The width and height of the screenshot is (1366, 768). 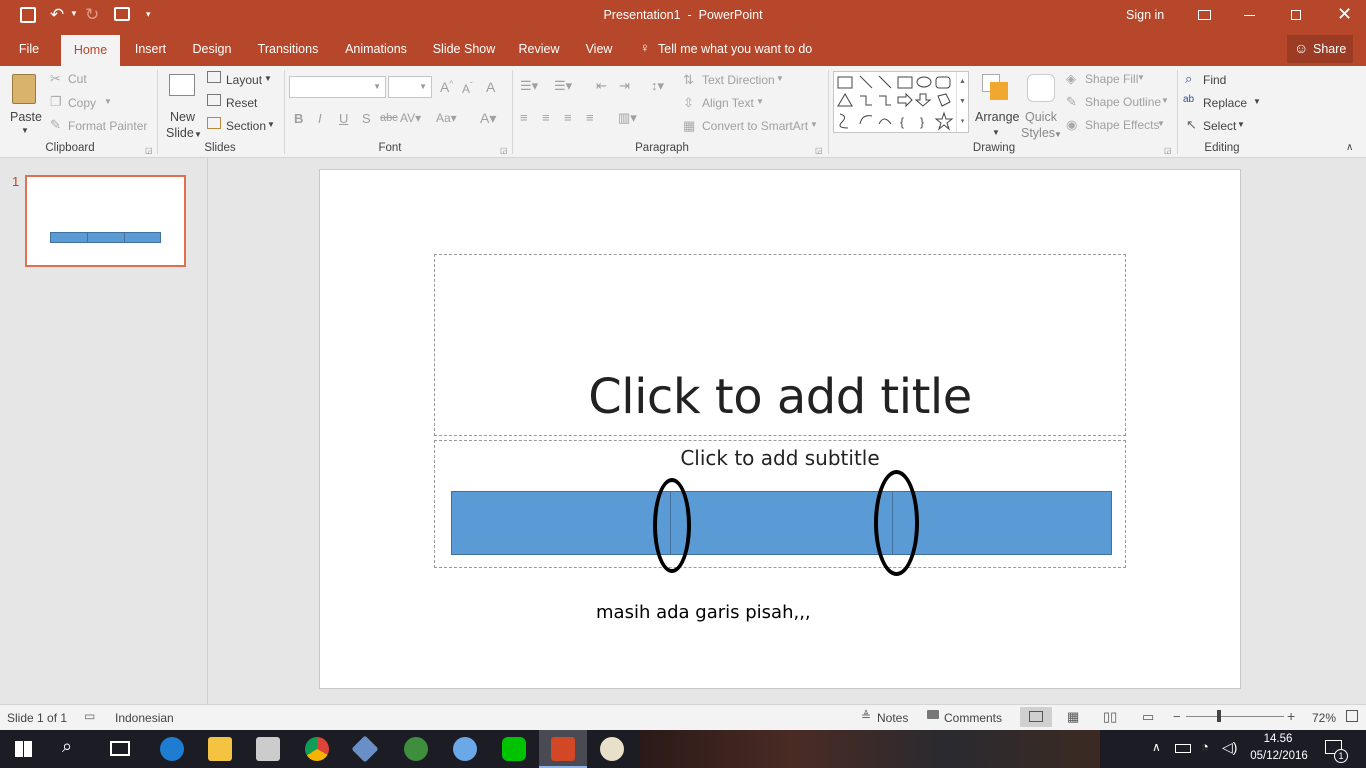 I want to click on align-text-icon: ⇳, so click(x=688, y=103).